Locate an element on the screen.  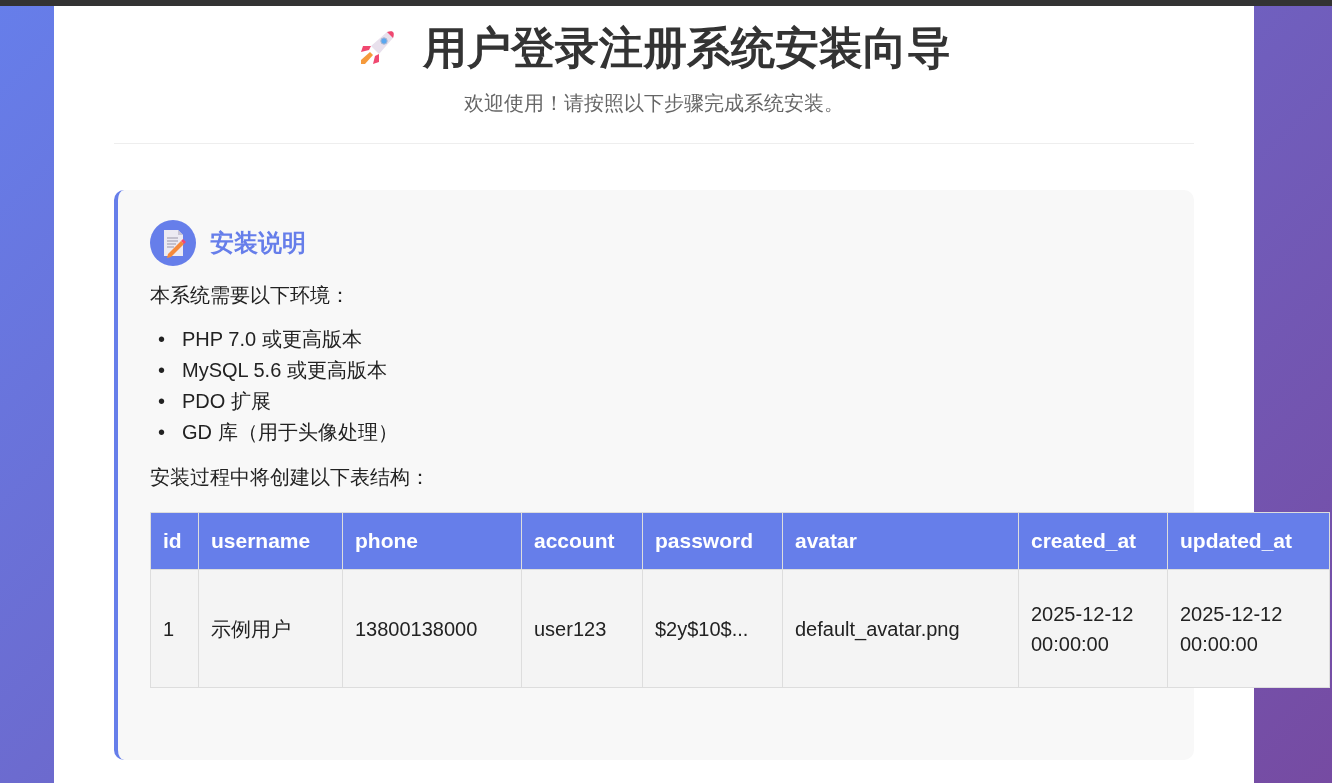
document-pencil-icon is located at coordinates (173, 243).